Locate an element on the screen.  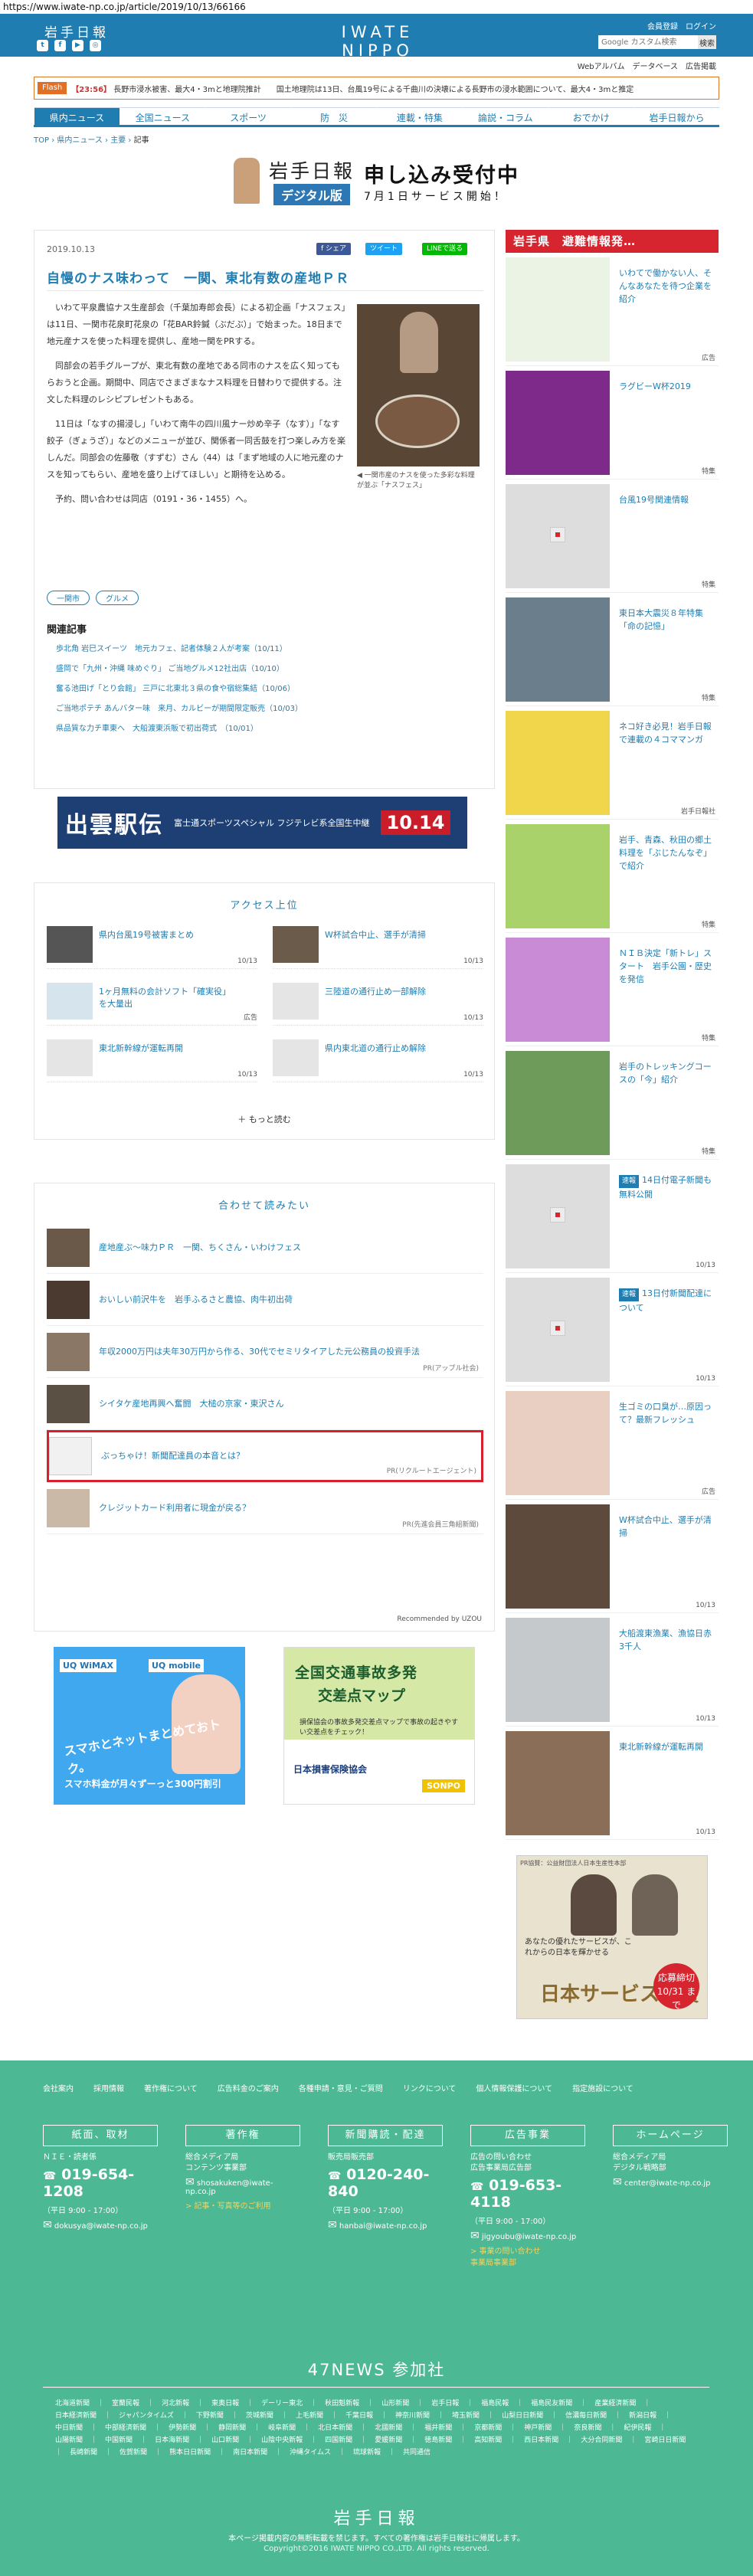
footer-link: 会社案内 is located at coordinates (58, 2087).